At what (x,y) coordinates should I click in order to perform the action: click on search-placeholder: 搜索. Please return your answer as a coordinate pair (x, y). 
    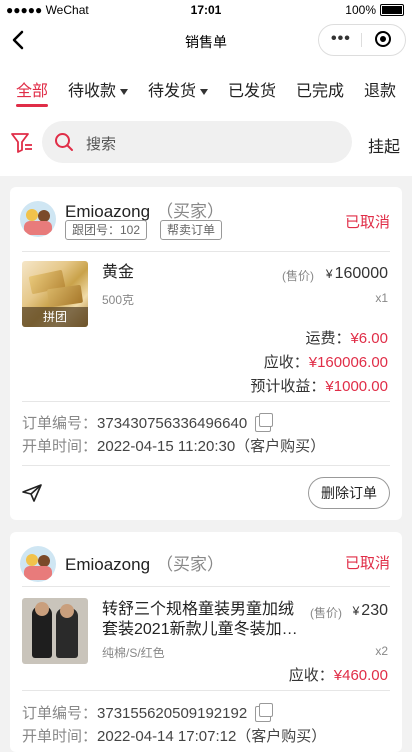
    Looking at the image, I should click on (101, 144).